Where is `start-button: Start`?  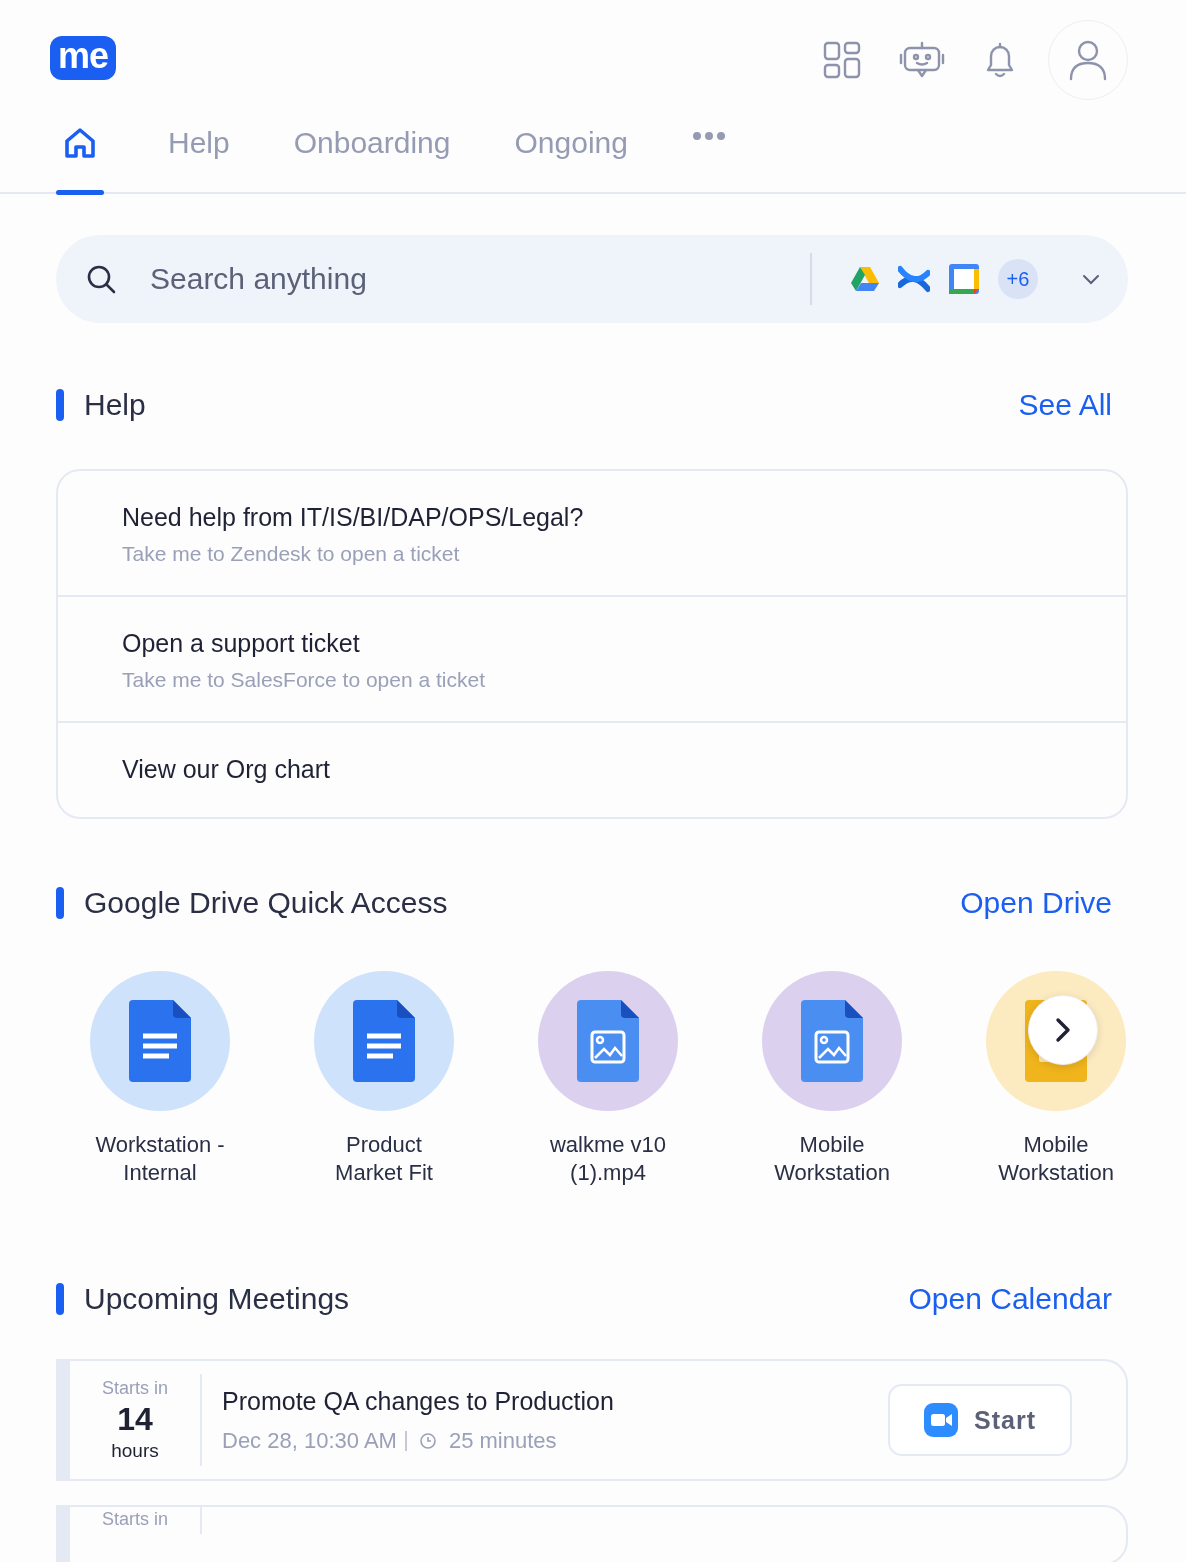 start-button: Start is located at coordinates (980, 1420).